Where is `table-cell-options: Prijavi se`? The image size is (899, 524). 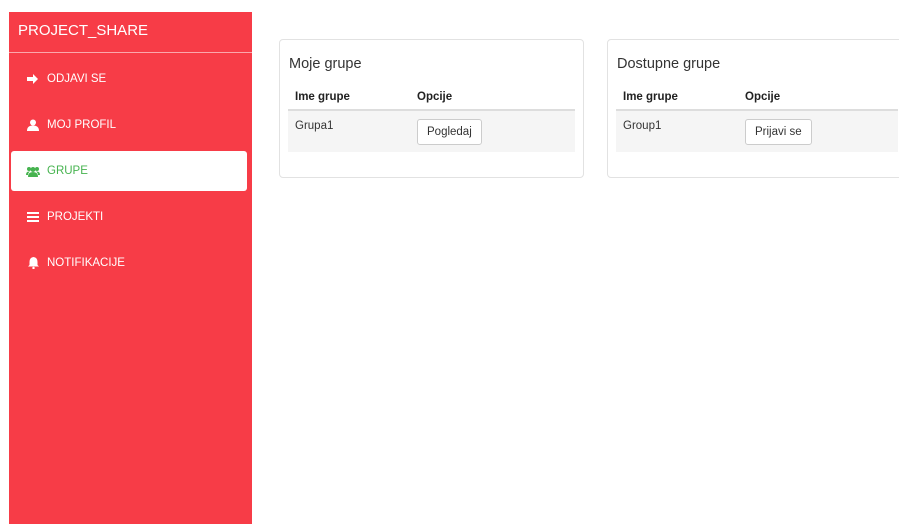
table-cell-options: Prijavi se is located at coordinates (821, 132).